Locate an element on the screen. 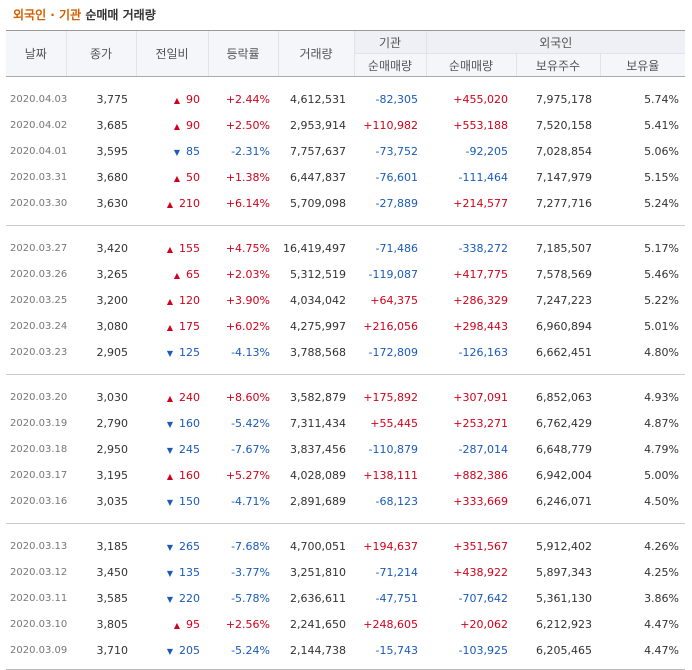 The height and width of the screenshot is (670, 692). change-value: 65 is located at coordinates (193, 274).